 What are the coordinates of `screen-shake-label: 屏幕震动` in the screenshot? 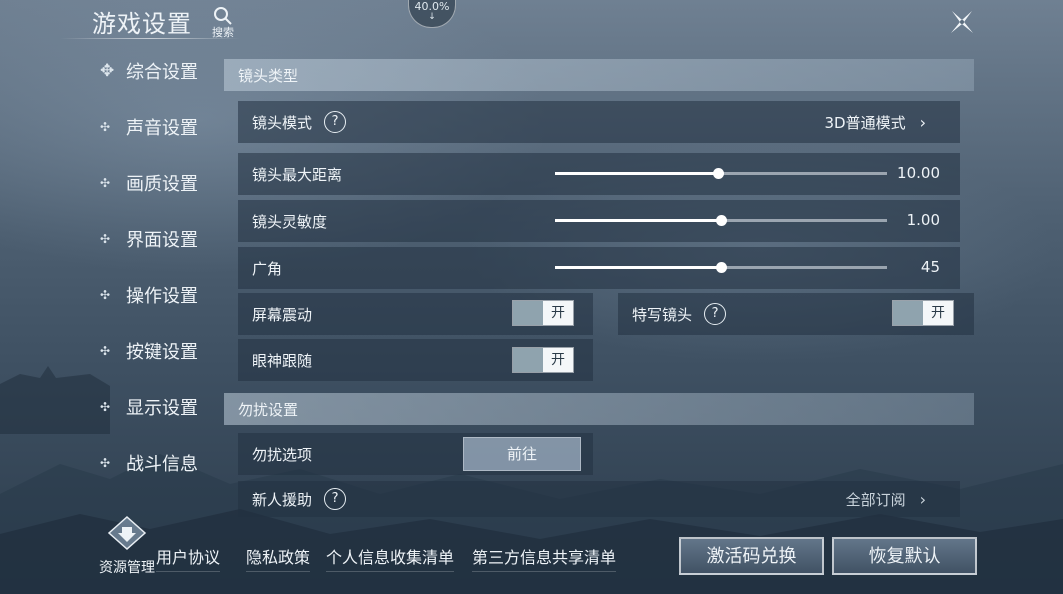 It's located at (282, 314).